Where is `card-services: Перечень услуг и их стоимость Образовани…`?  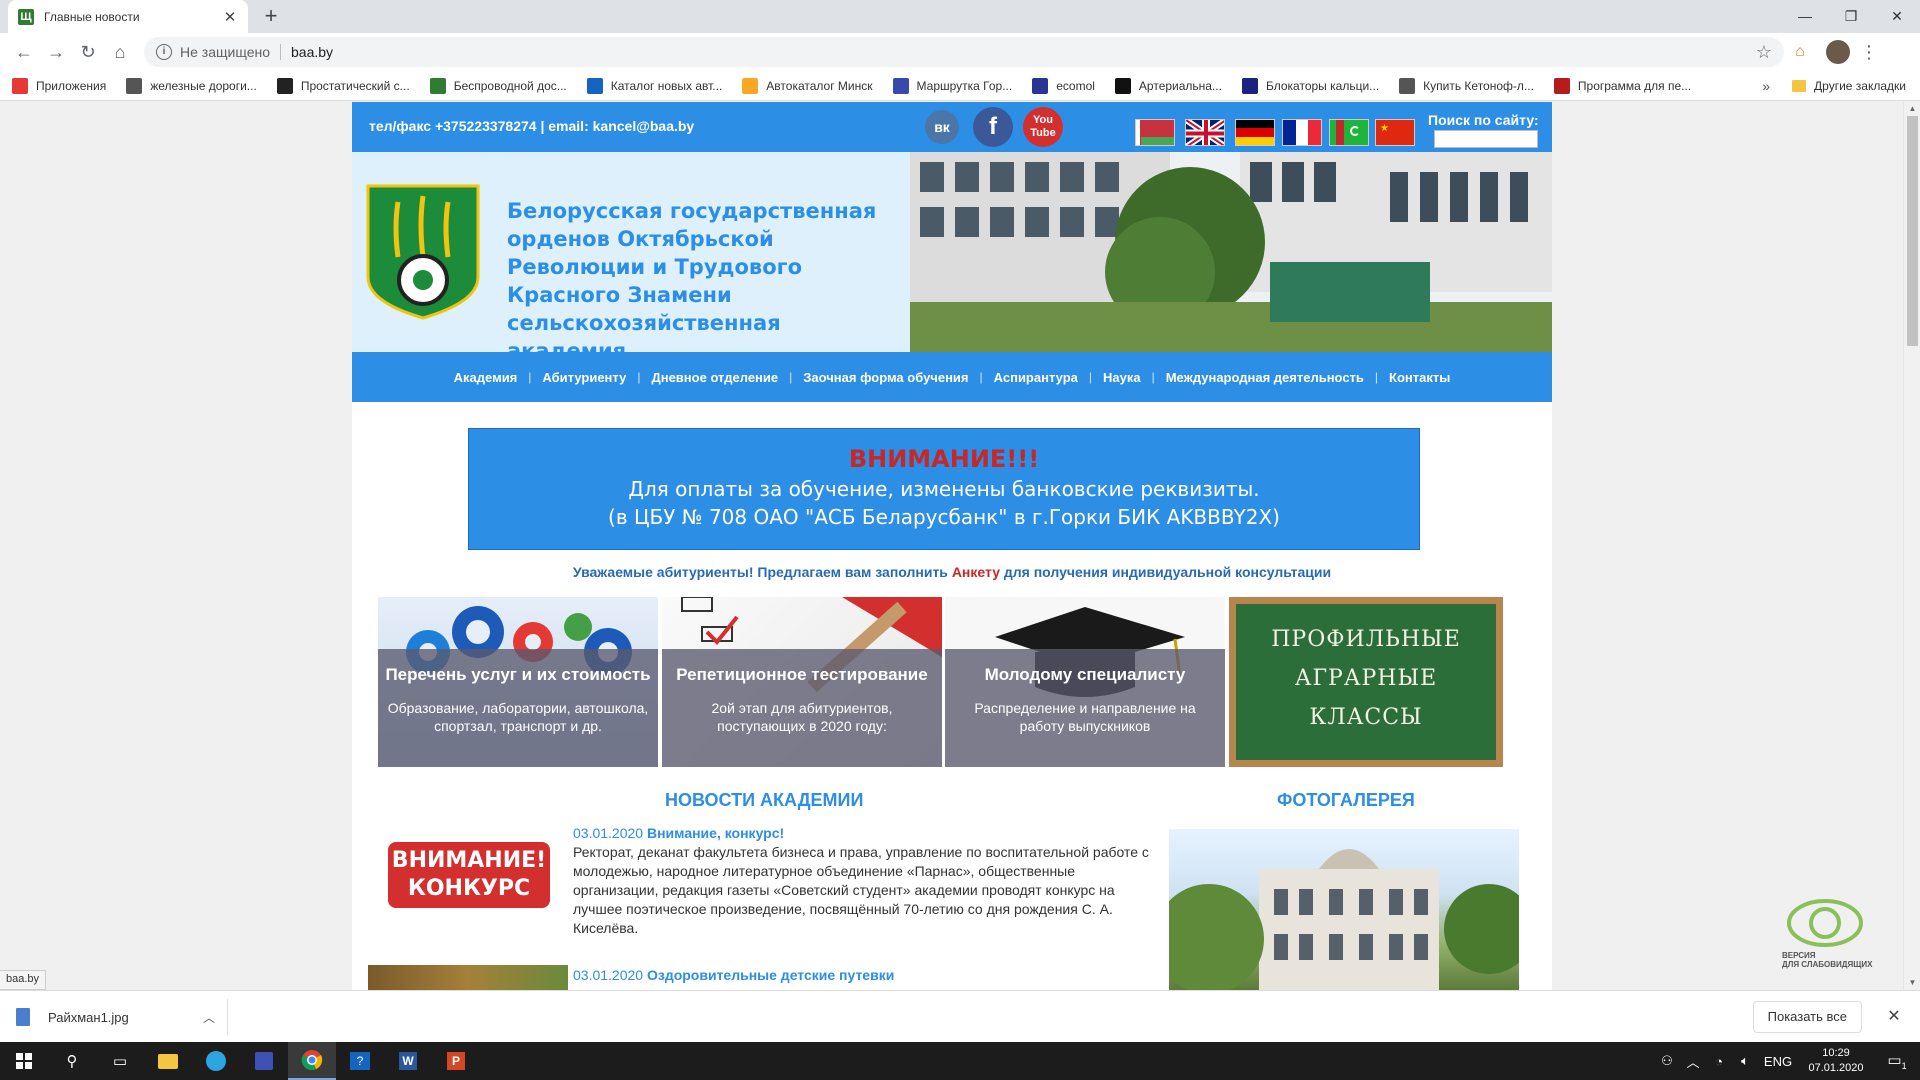
card-services: Перечень услуг и их стоимость Образовани… is located at coordinates (518, 682).